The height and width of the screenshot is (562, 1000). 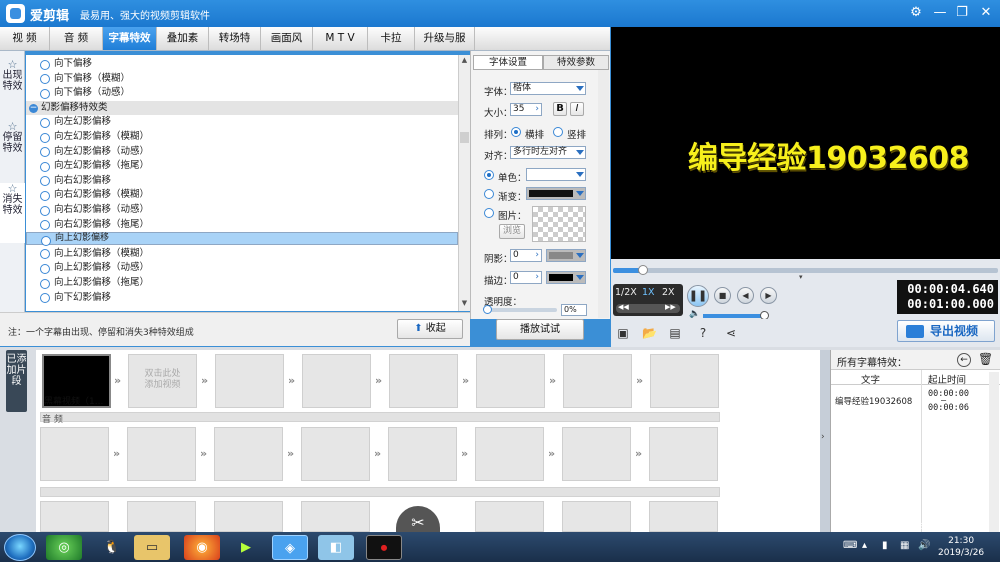 I want to click on opacity-slider, so click(x=520, y=309).